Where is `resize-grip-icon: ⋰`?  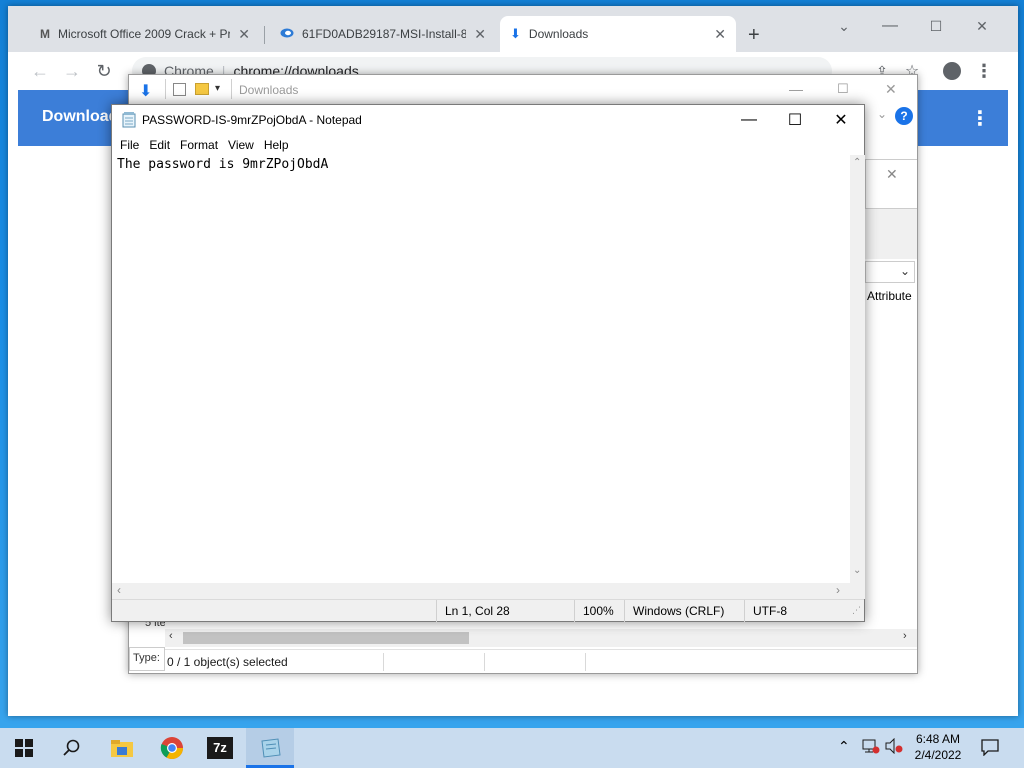
resize-grip-icon: ⋰ is located at coordinates (856, 610).